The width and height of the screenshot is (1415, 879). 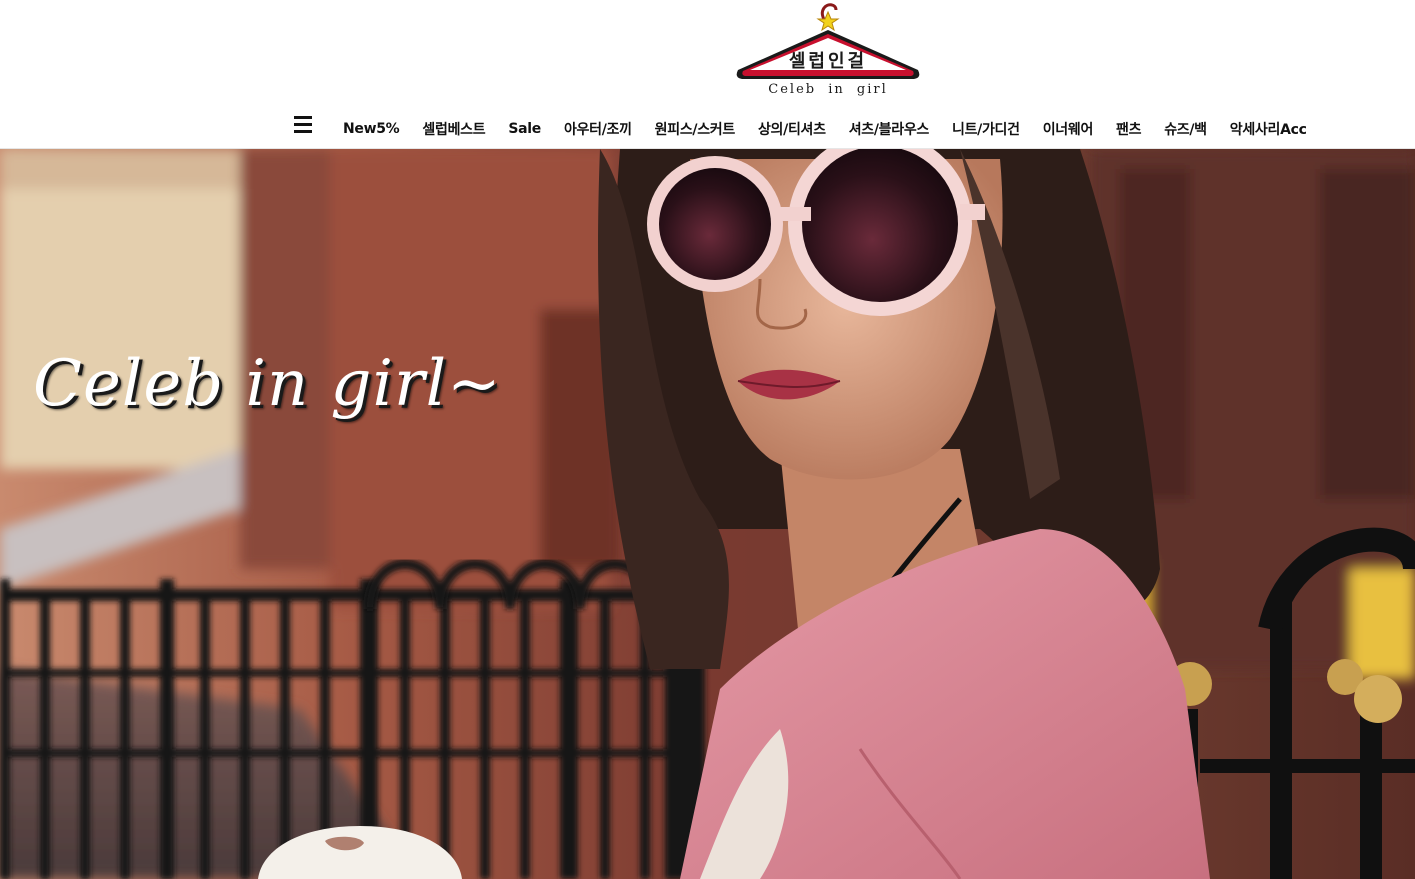 I want to click on nav-item-shoes-bag: 슈즈/백, so click(x=1185, y=129).